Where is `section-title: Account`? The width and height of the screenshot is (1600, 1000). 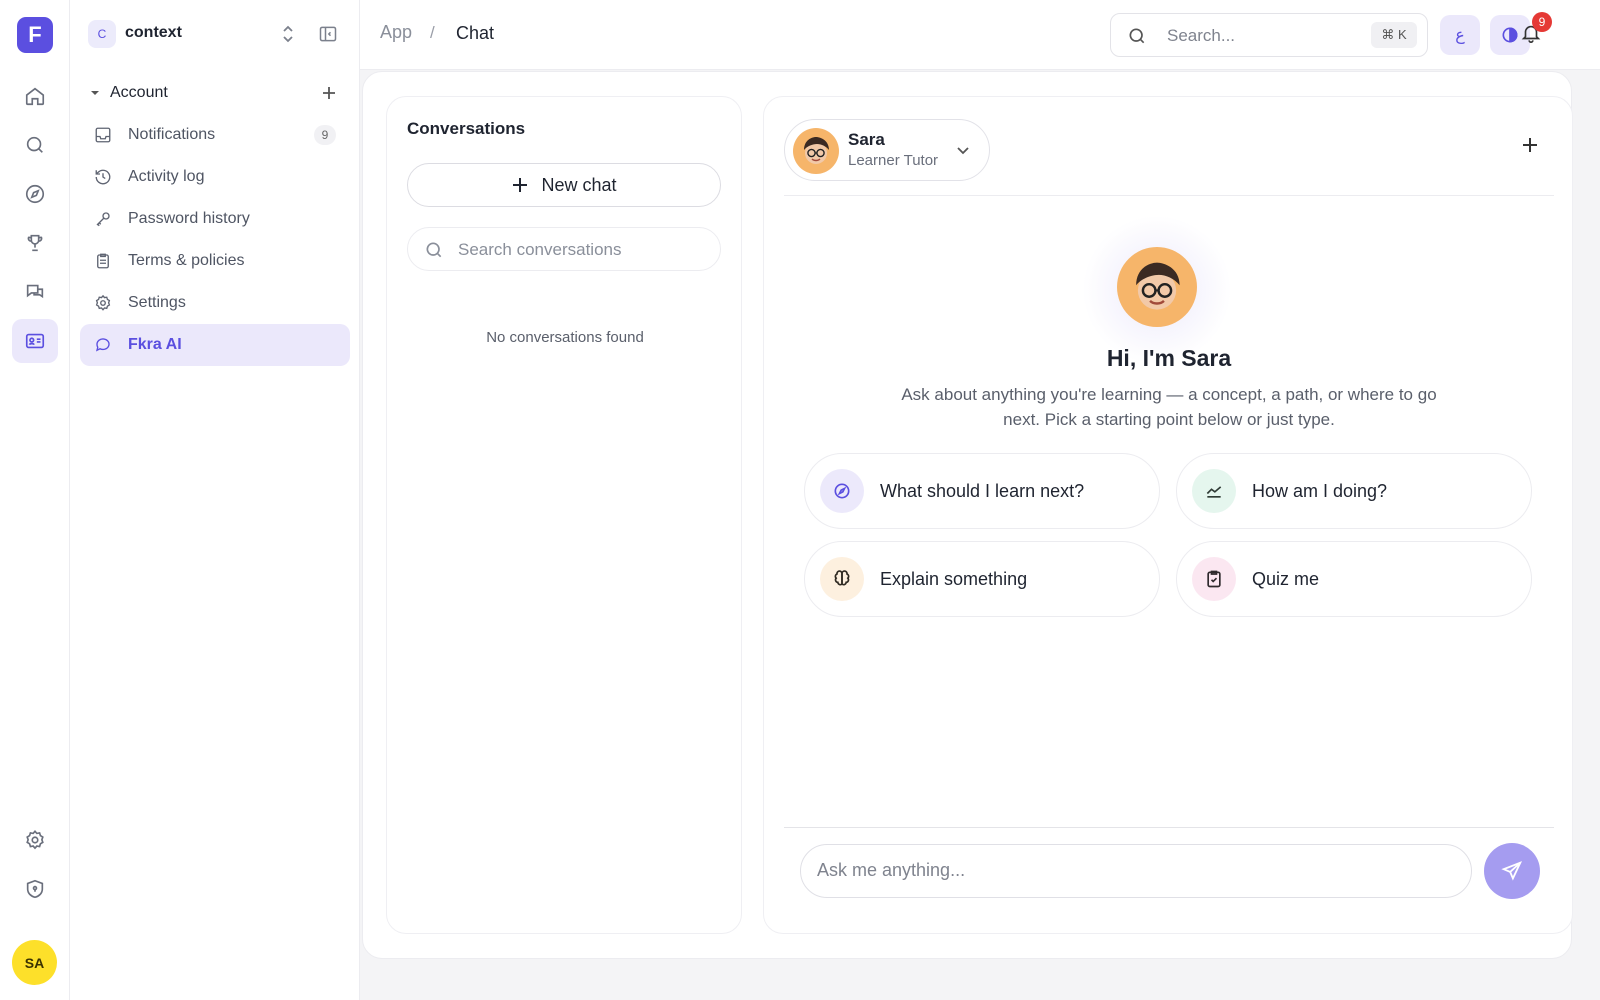 section-title: Account is located at coordinates (139, 93).